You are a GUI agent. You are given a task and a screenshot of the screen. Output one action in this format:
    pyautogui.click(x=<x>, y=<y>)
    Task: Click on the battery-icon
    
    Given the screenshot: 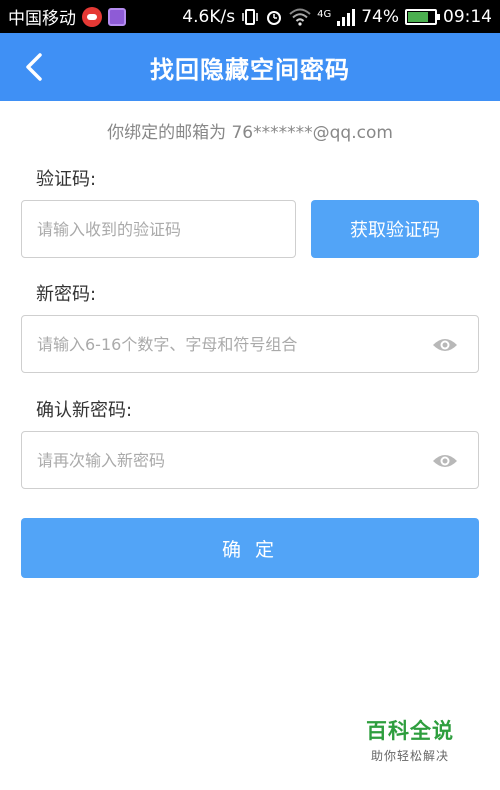 What is the action you would take?
    pyautogui.click(x=422, y=16)
    